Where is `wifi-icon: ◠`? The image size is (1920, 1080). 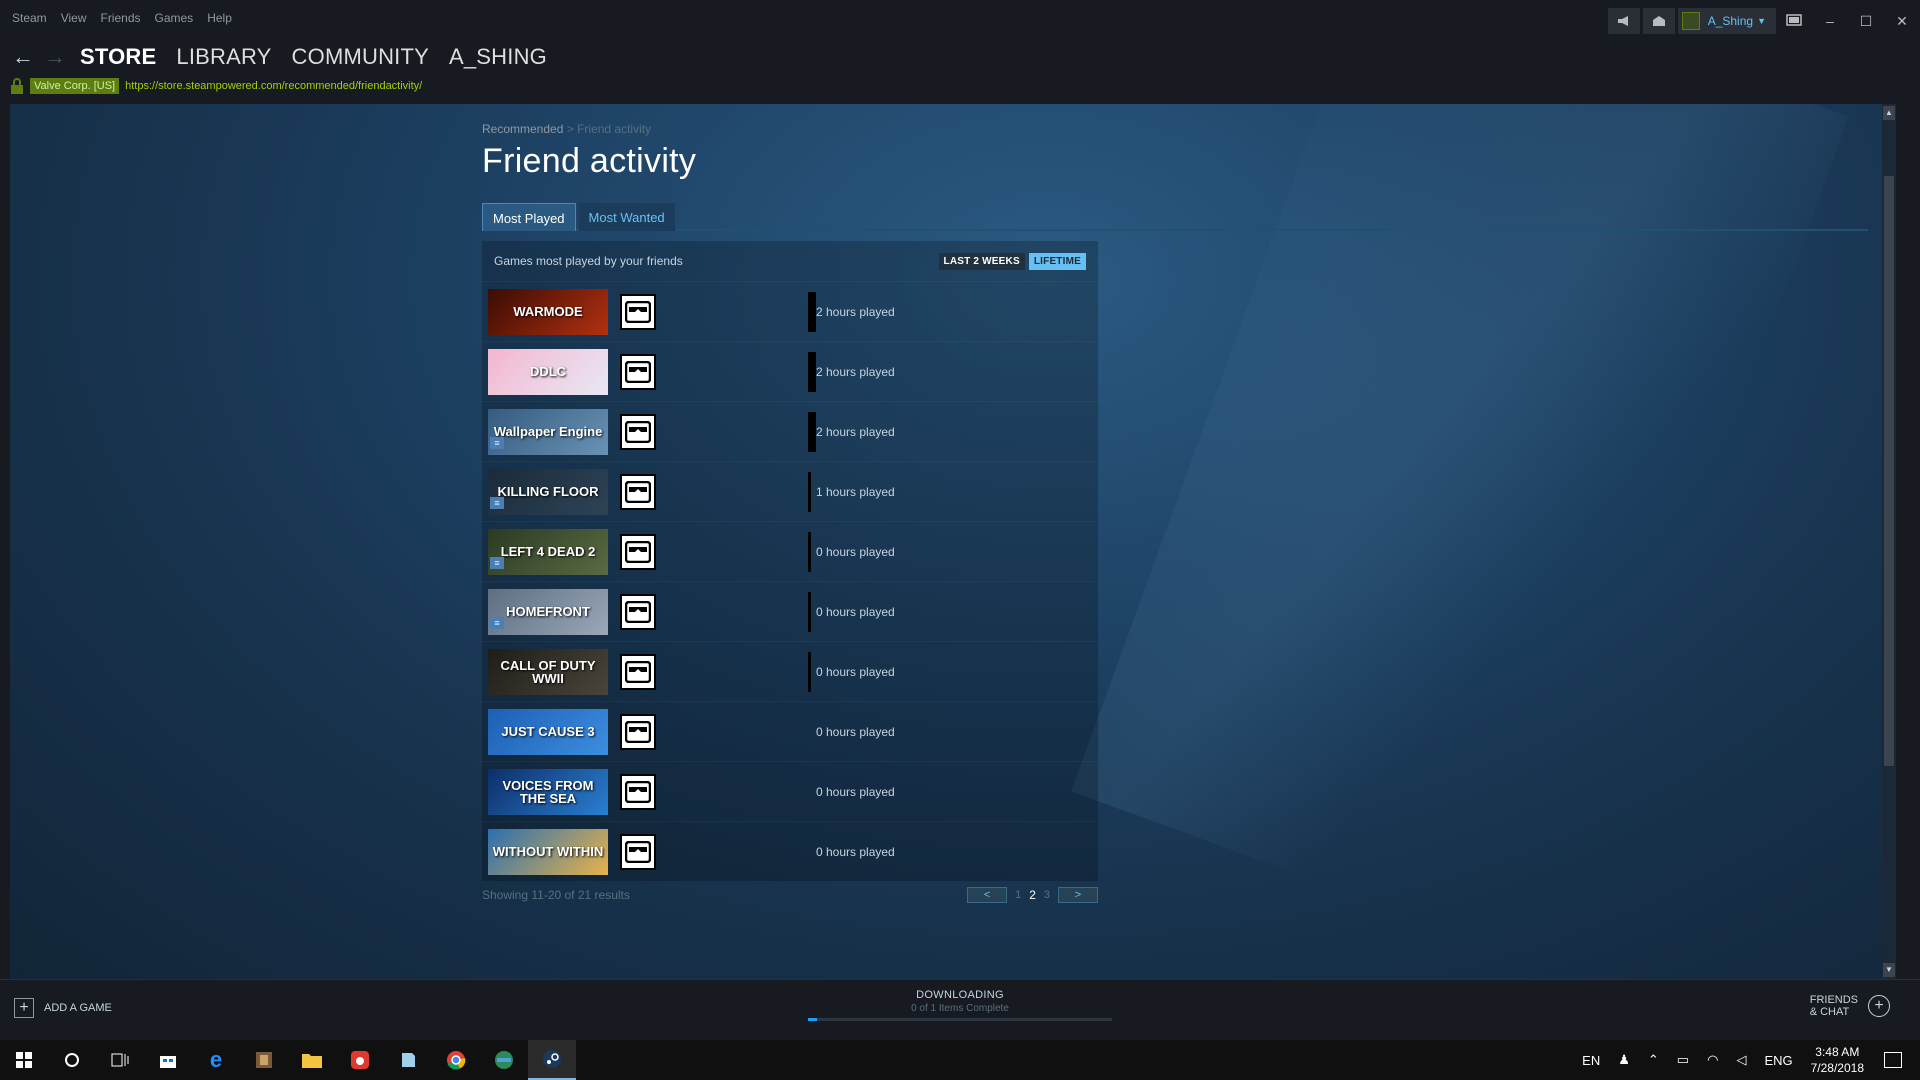
wifi-icon: ◠ is located at coordinates (1712, 1060).